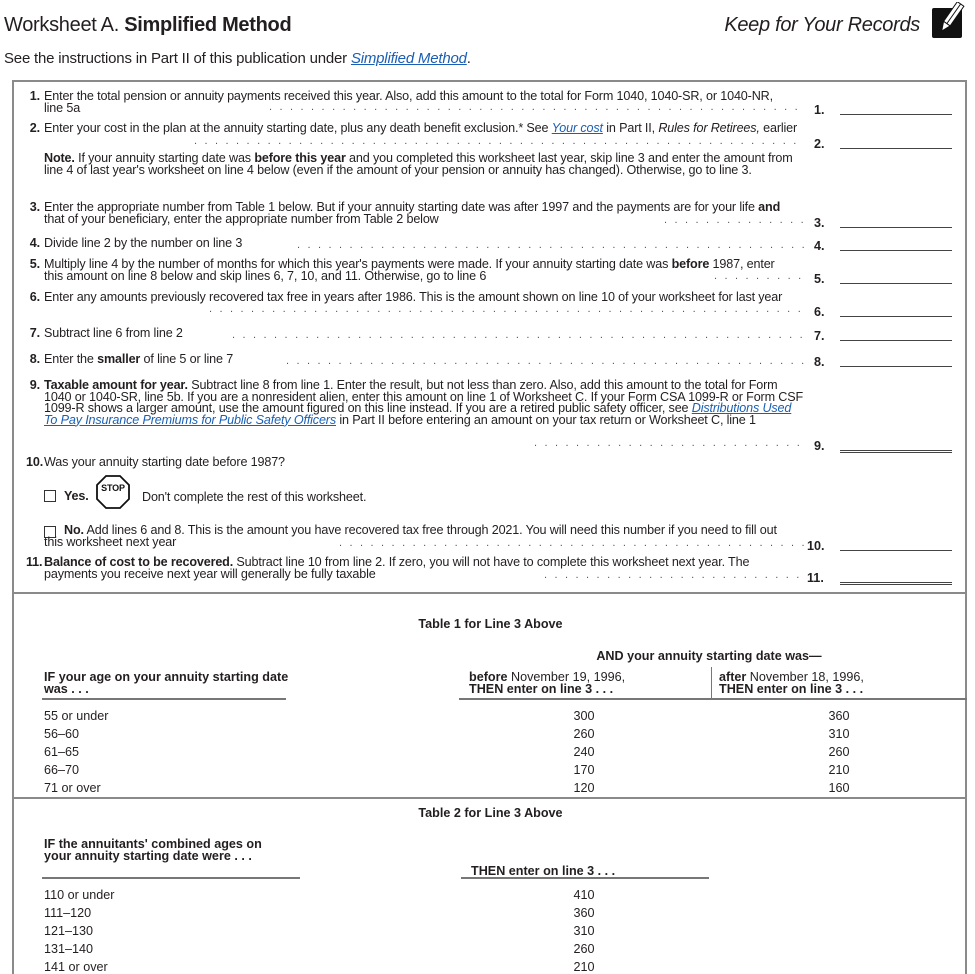  Describe the element at coordinates (490, 813) in the screenshot. I see `table-2-caption: Table 2 for Line 3 Above` at that location.